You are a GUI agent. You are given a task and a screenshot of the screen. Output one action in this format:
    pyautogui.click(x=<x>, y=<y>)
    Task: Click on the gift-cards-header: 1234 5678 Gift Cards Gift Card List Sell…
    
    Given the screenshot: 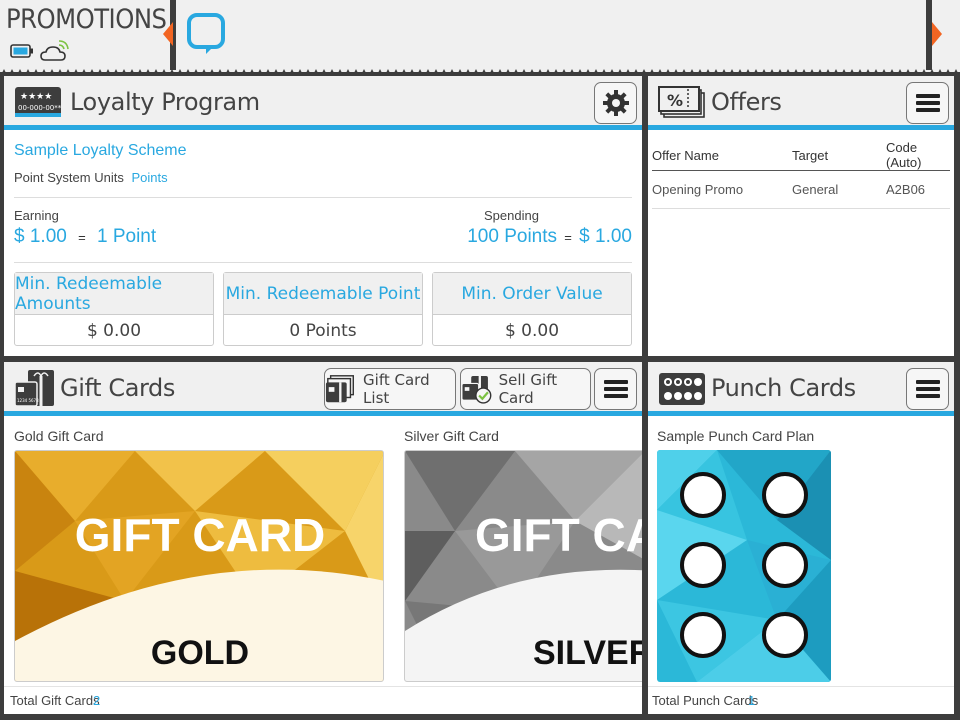 What is the action you would take?
    pyautogui.click(x=323, y=389)
    